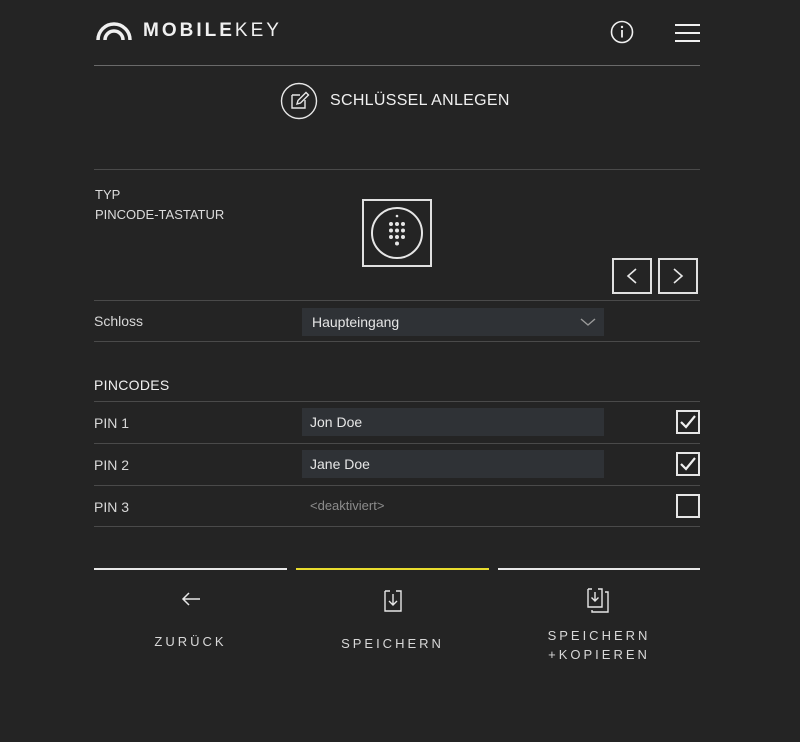 Image resolution: width=800 pixels, height=742 pixels. Describe the element at coordinates (420, 100) in the screenshot. I see `page-title: SCHLÜSSEL ANLEGEN` at that location.